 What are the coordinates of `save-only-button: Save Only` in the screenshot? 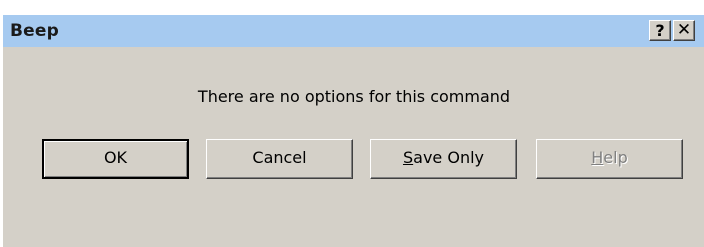 It's located at (443, 159).